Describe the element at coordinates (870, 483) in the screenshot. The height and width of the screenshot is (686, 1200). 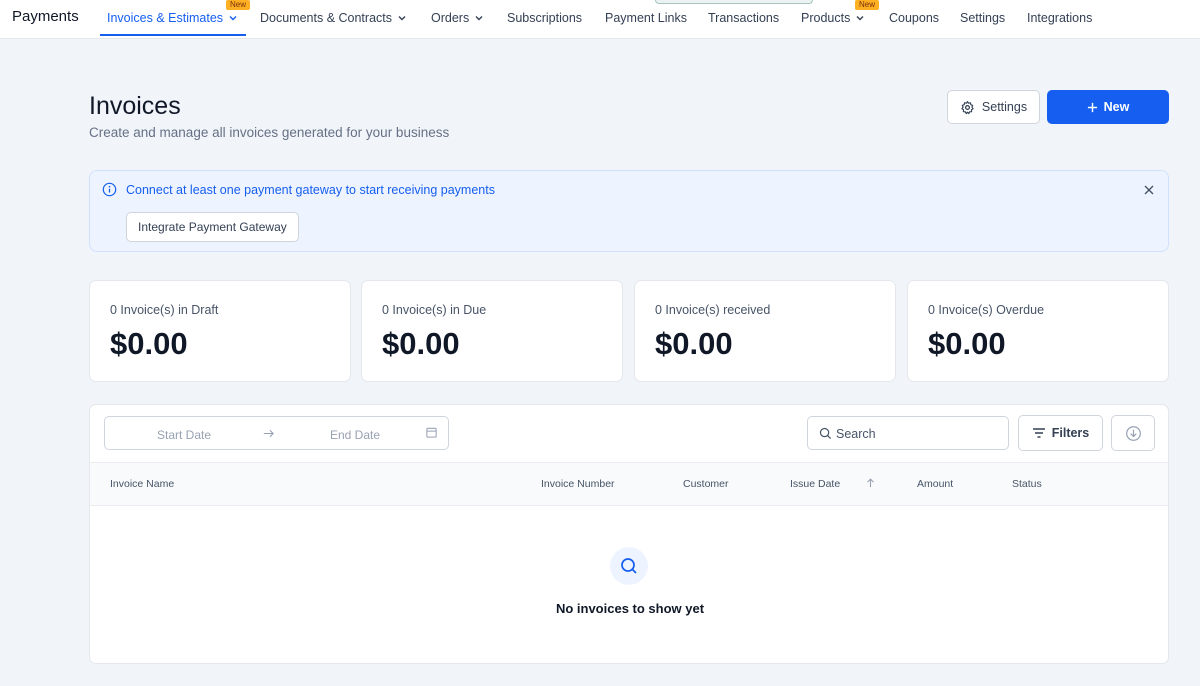
I see `sort-arrow-up-icon` at that location.